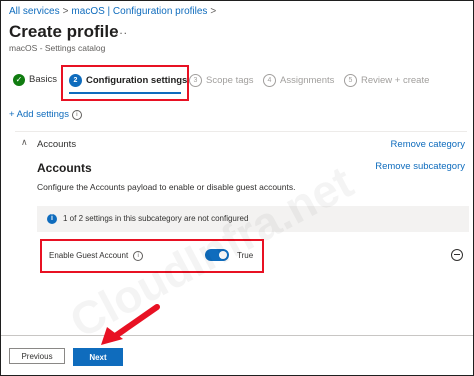 The width and height of the screenshot is (474, 376). I want to click on step-number: 4, so click(269, 80).